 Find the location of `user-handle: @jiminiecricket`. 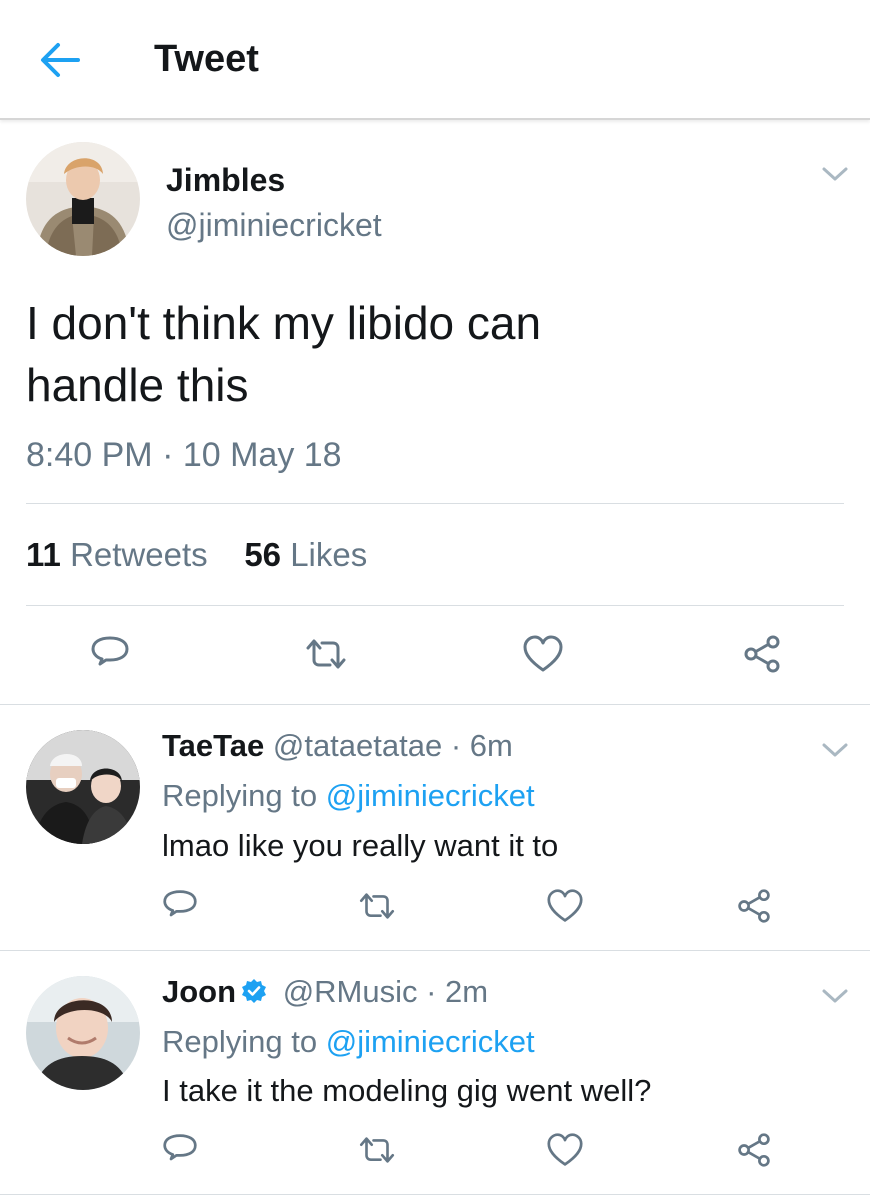

user-handle: @jiminiecricket is located at coordinates (274, 225).